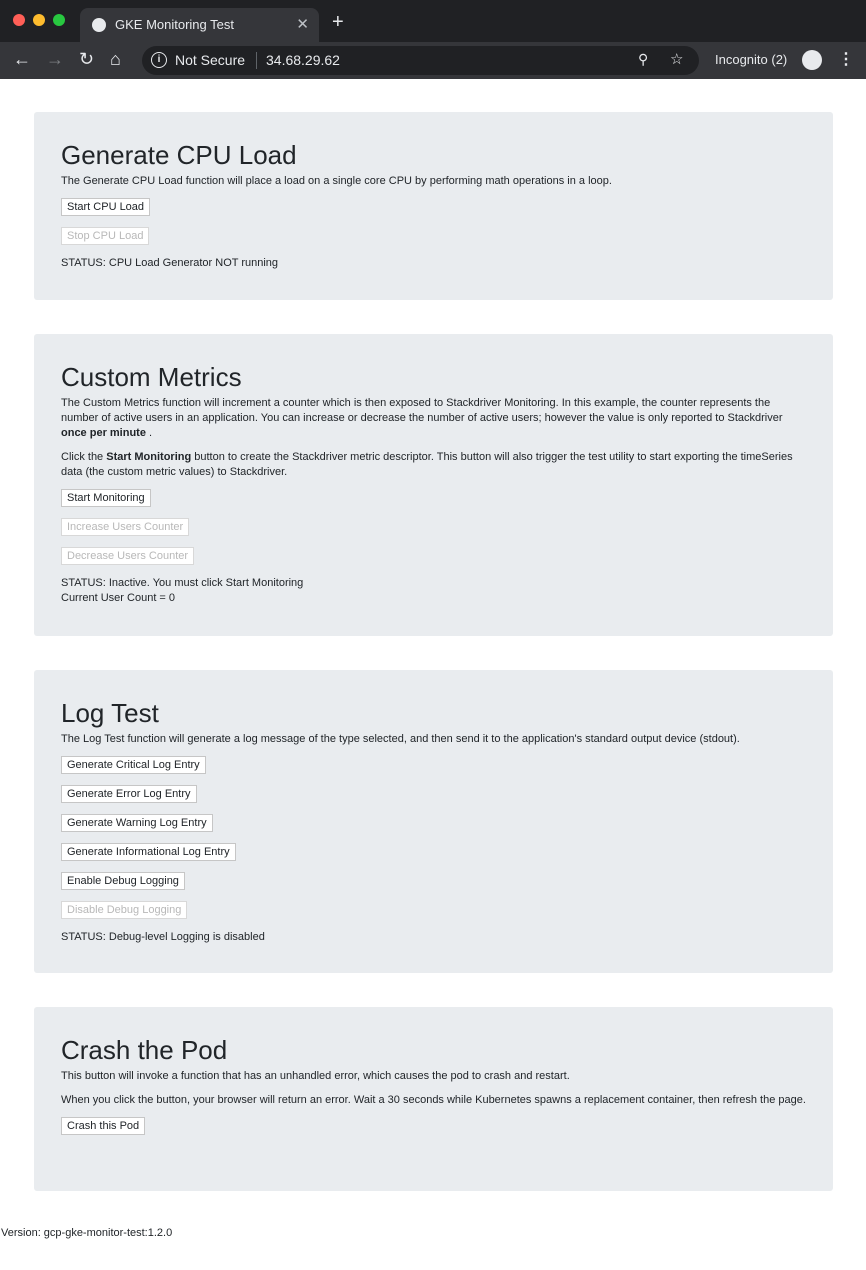 The height and width of the screenshot is (1270, 866). What do you see at coordinates (87, 1233) in the screenshot?
I see `version-text: Version: gcp-gke-monitor-test:1.2.0` at bounding box center [87, 1233].